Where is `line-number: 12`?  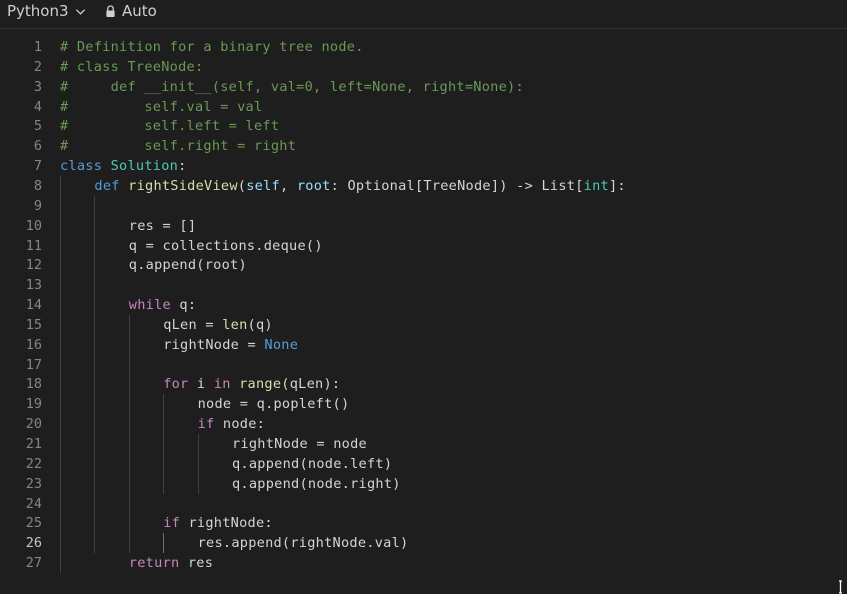
line-number: 12 is located at coordinates (33, 265).